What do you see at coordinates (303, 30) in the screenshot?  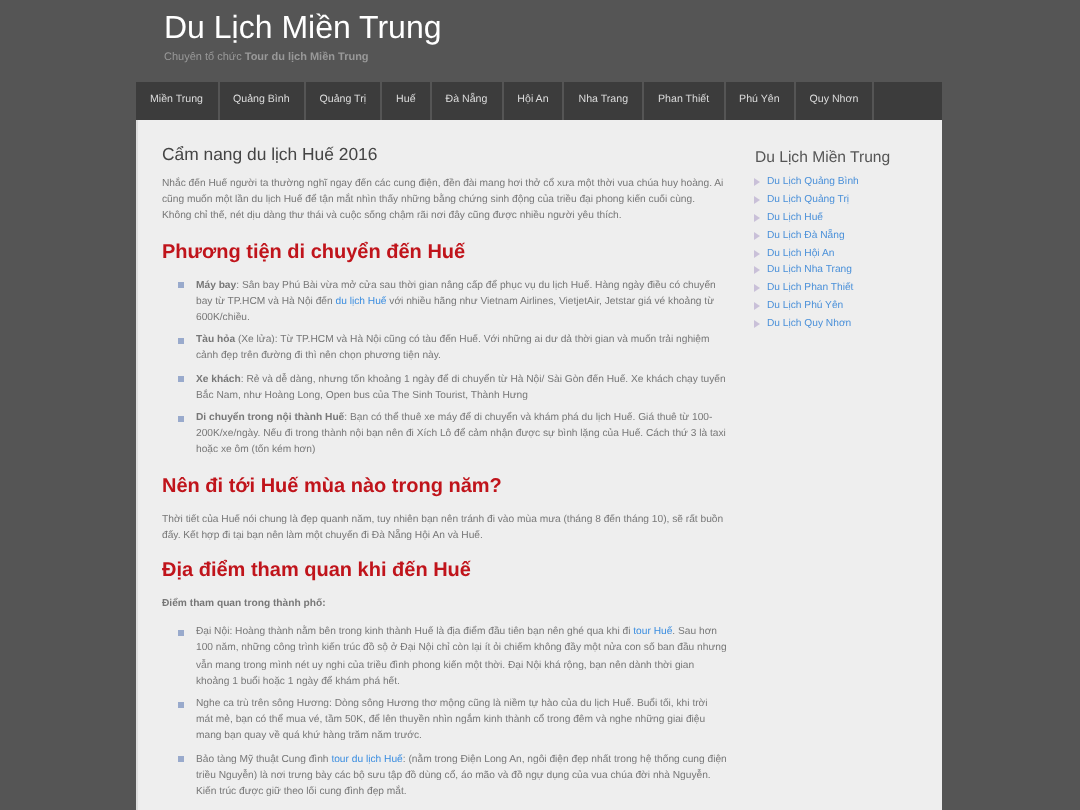 I see `site-title: Du Lịch Miền Trung` at bounding box center [303, 30].